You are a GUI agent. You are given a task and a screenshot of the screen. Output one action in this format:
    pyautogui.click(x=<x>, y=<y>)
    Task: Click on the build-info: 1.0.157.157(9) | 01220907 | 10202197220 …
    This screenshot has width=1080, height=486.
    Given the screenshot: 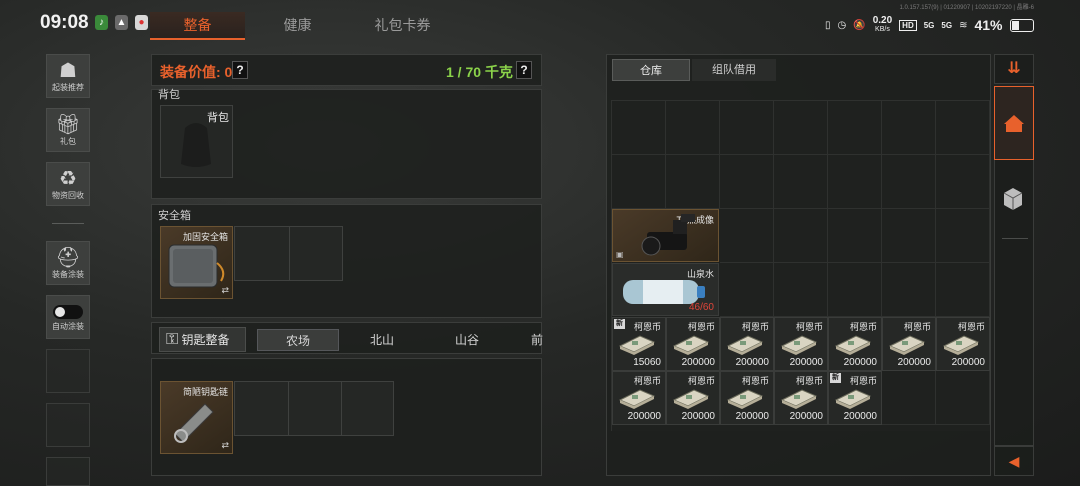 What is the action you would take?
    pyautogui.click(x=966, y=8)
    